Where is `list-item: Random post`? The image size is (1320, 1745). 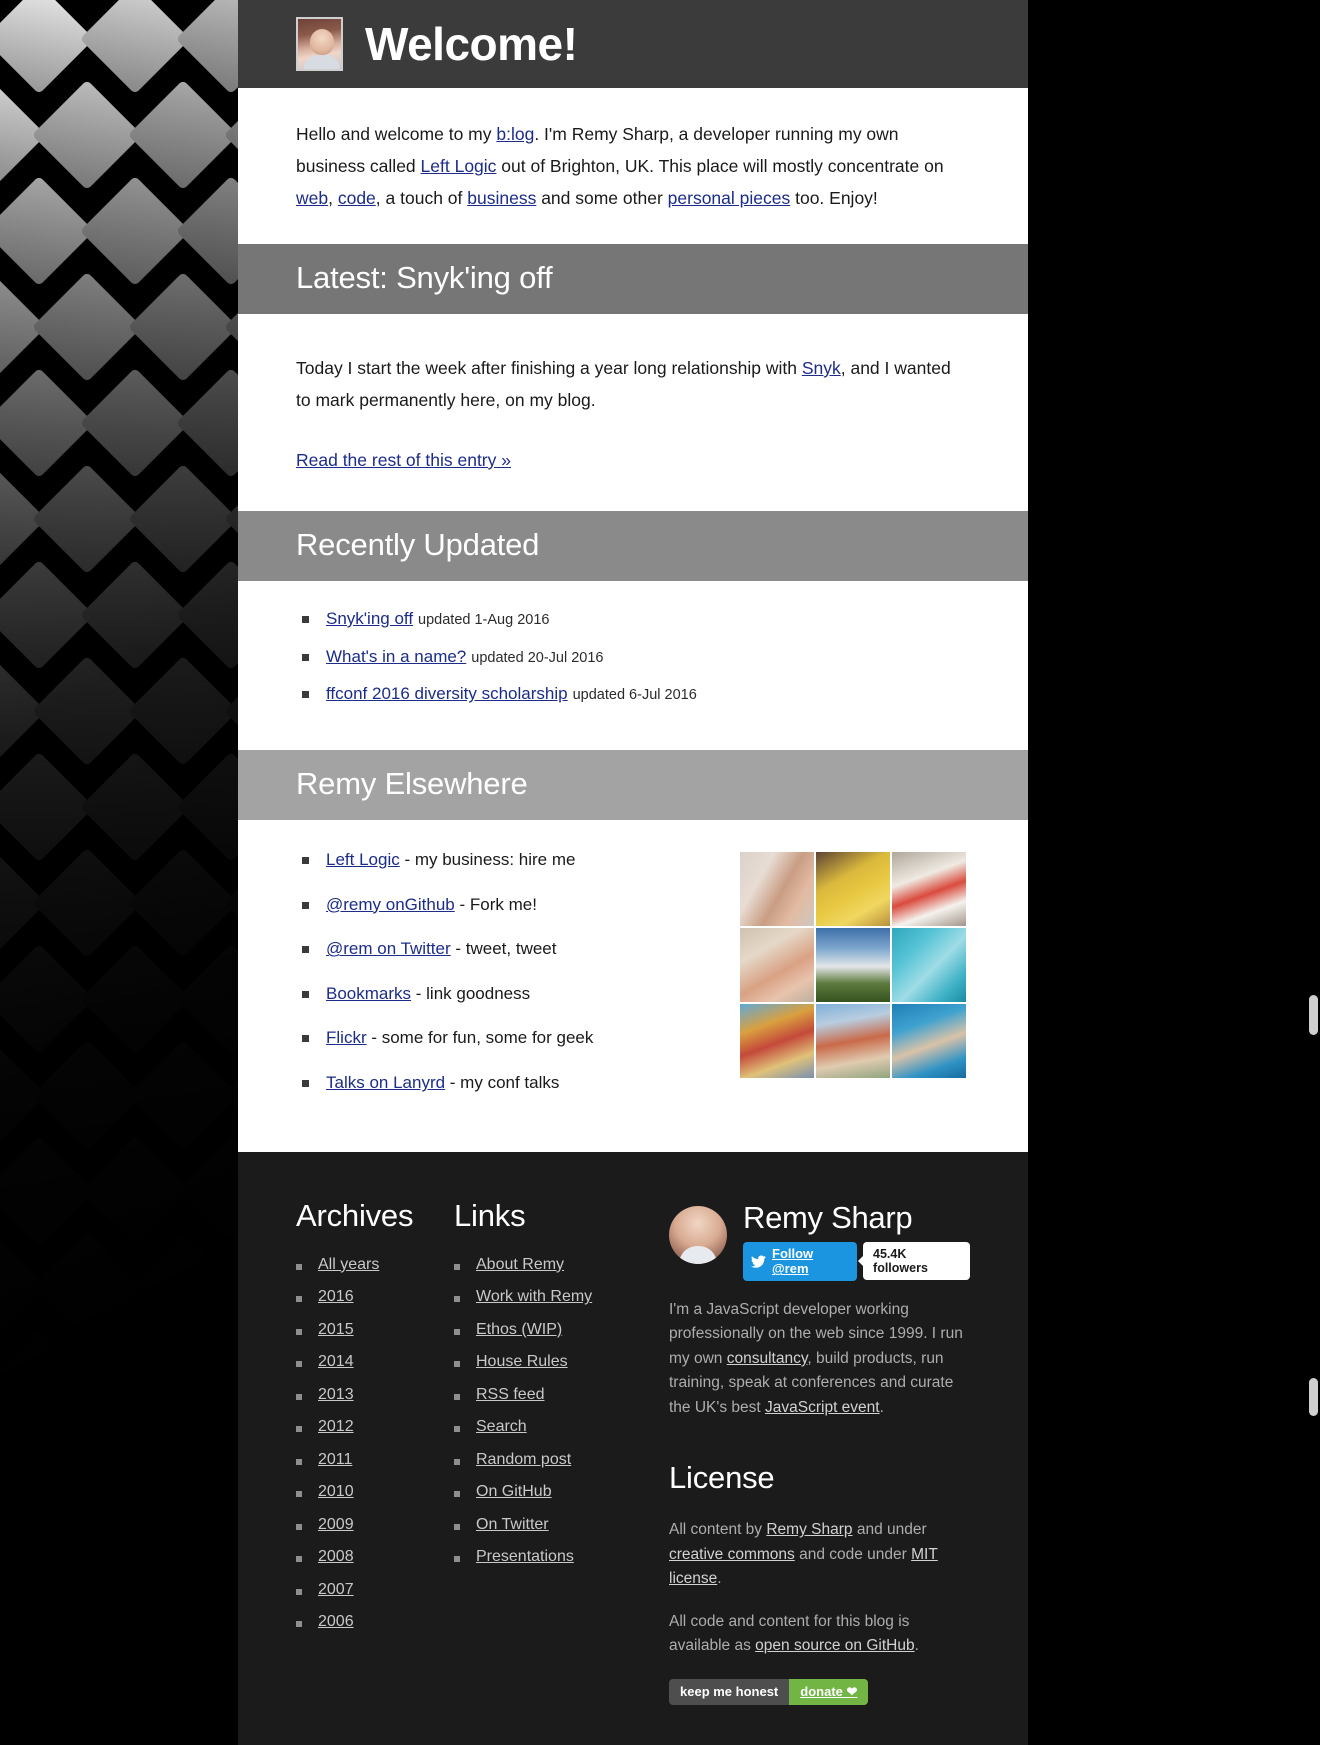
list-item: Random post is located at coordinates (561, 1460).